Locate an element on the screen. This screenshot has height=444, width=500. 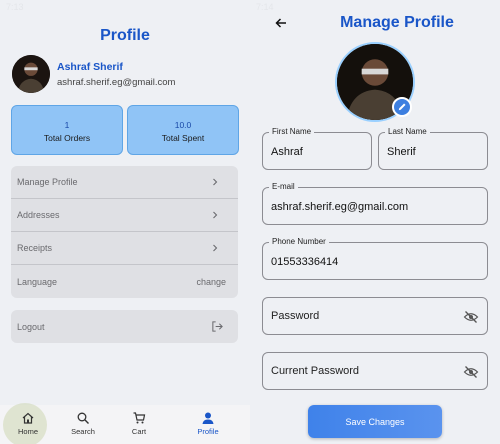
password-placeholder: Password is located at coordinates (295, 316).